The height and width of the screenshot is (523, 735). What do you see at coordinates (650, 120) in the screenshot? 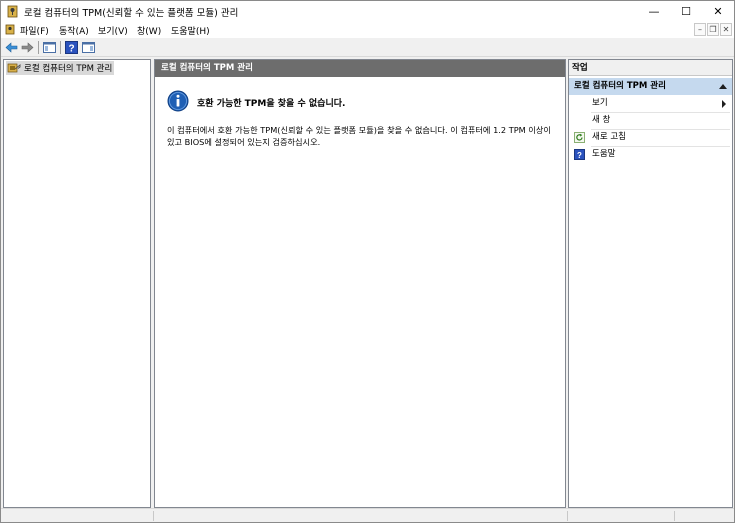
I see `action-new-window: 새 창` at bounding box center [650, 120].